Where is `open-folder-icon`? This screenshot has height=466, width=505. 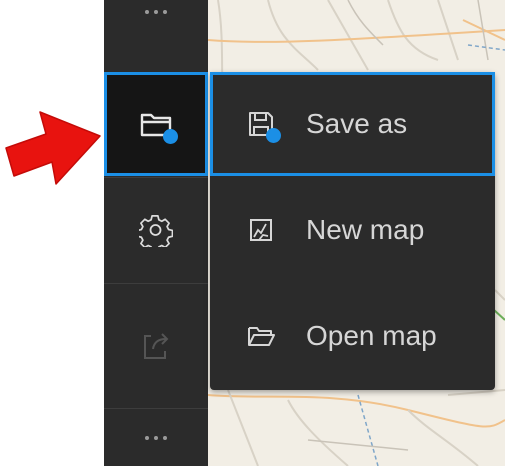 open-folder-icon is located at coordinates (261, 336).